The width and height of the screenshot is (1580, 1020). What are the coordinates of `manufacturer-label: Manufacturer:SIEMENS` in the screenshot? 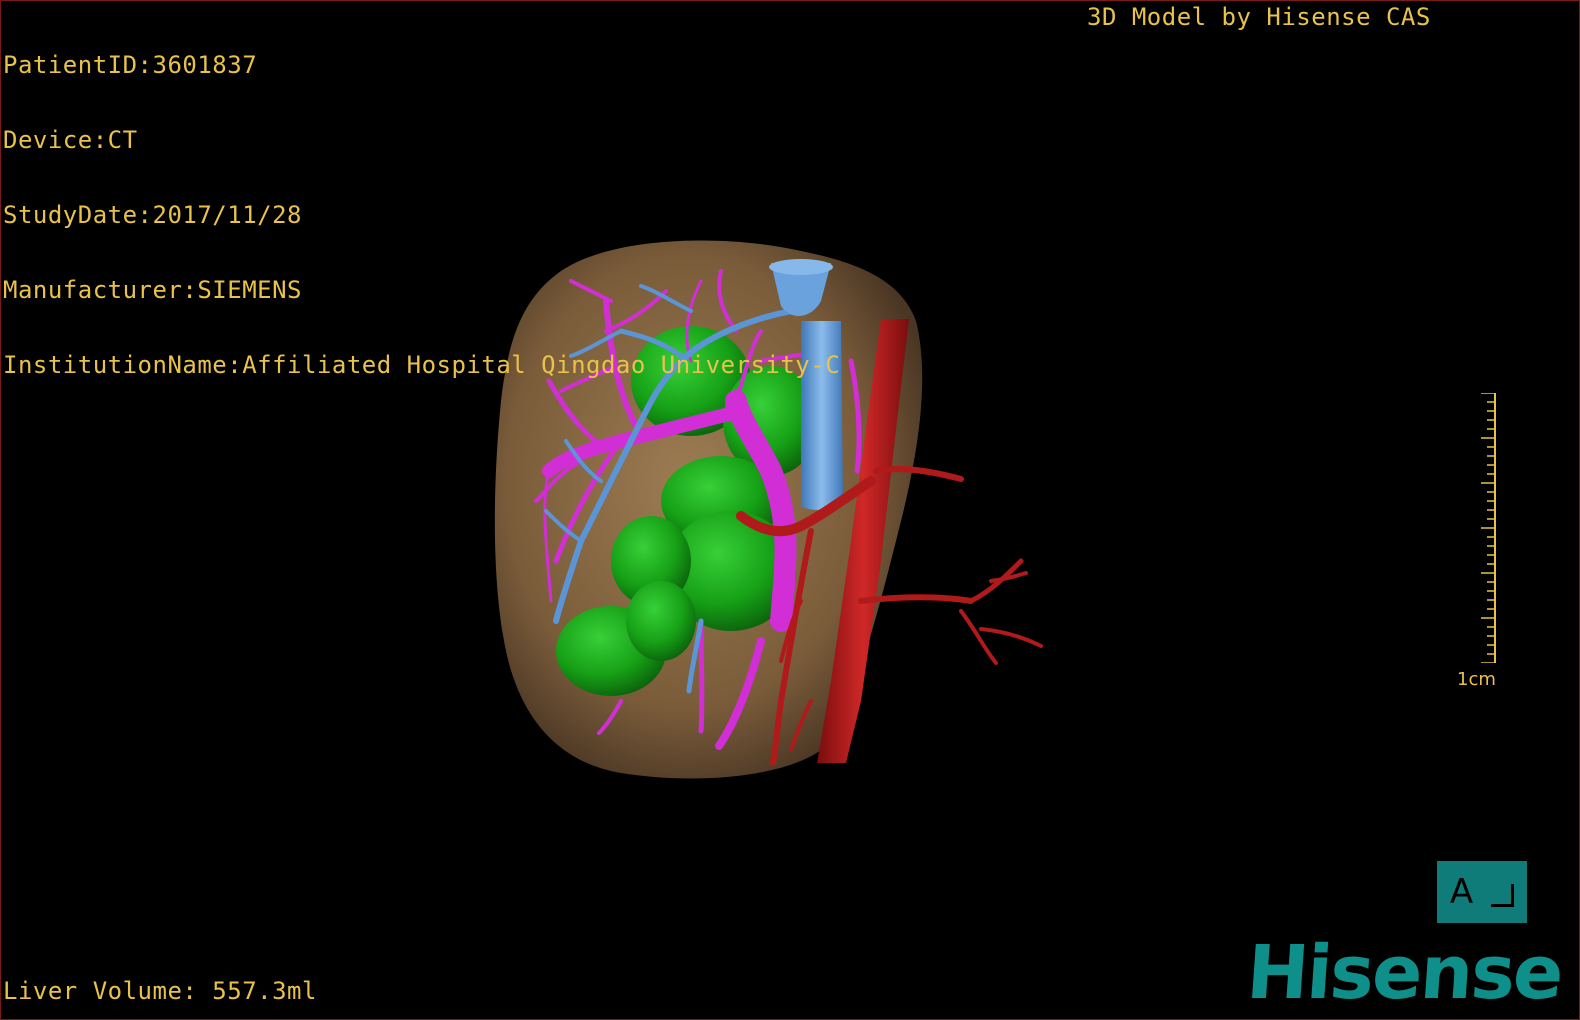 It's located at (152, 290).